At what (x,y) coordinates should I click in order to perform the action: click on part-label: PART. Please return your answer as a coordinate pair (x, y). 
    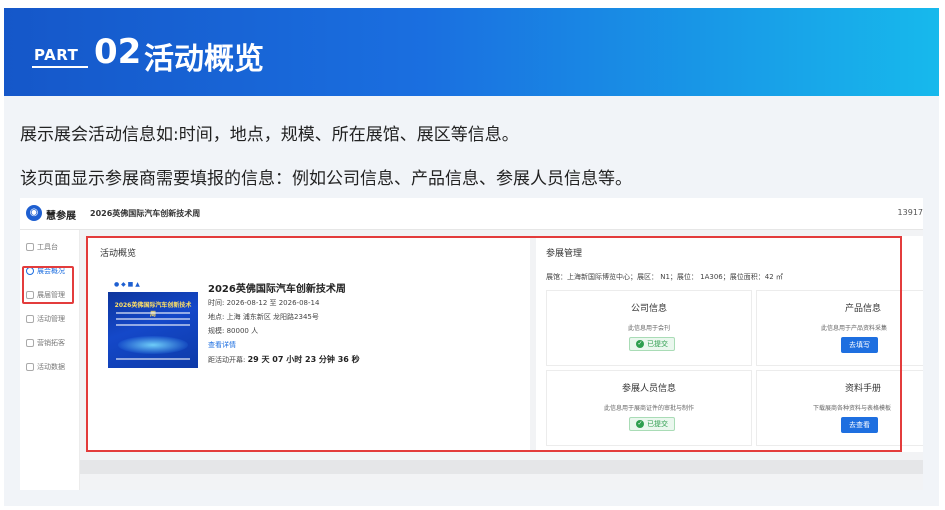
    Looking at the image, I should click on (56, 55).